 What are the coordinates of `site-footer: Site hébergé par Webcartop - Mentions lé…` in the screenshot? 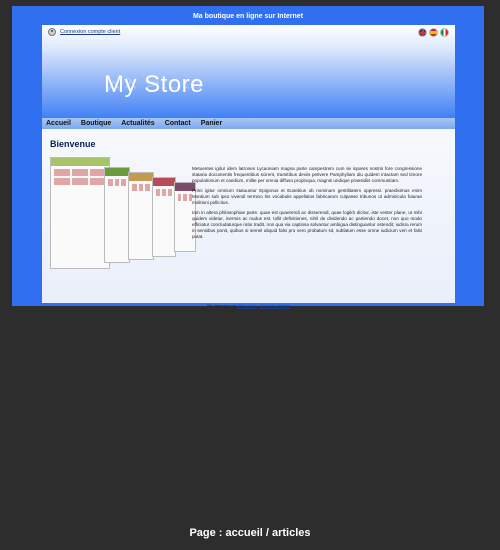 It's located at (248, 305).